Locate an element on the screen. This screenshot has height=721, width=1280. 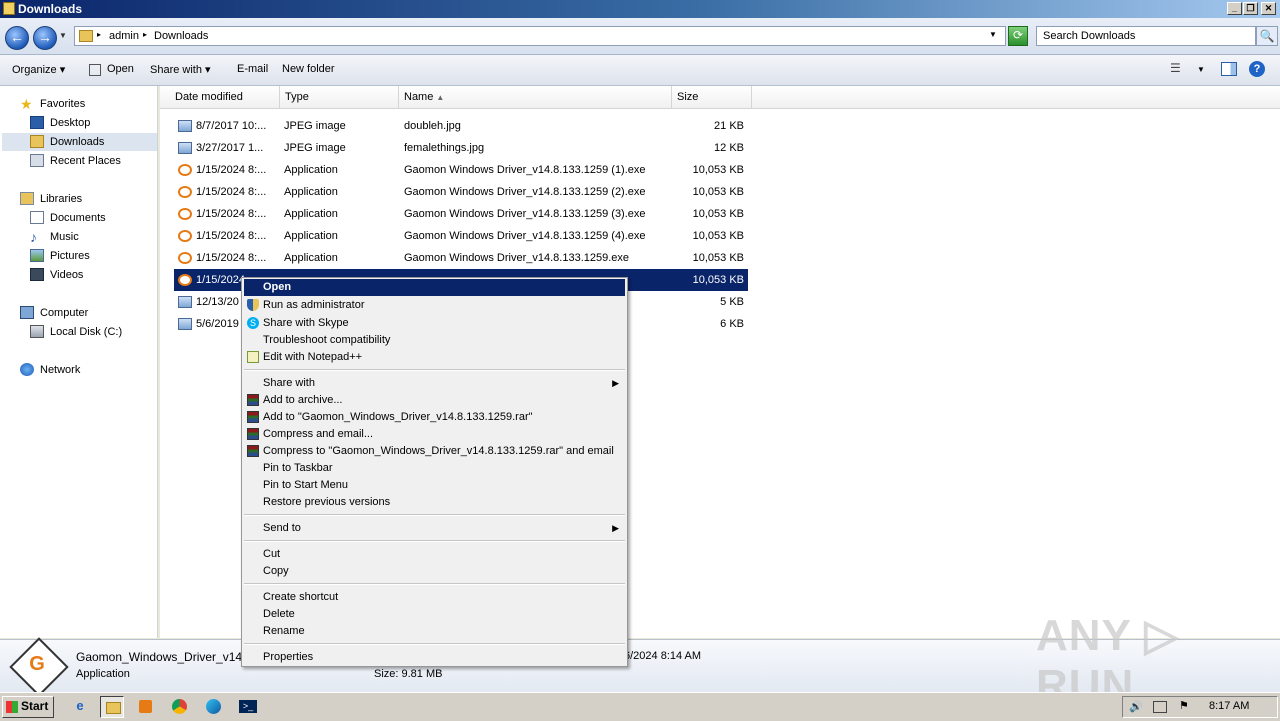
menu-item-edit-with-notepad-plus-plus: Edit with Notepad++ is located at coordinates (434, 357).